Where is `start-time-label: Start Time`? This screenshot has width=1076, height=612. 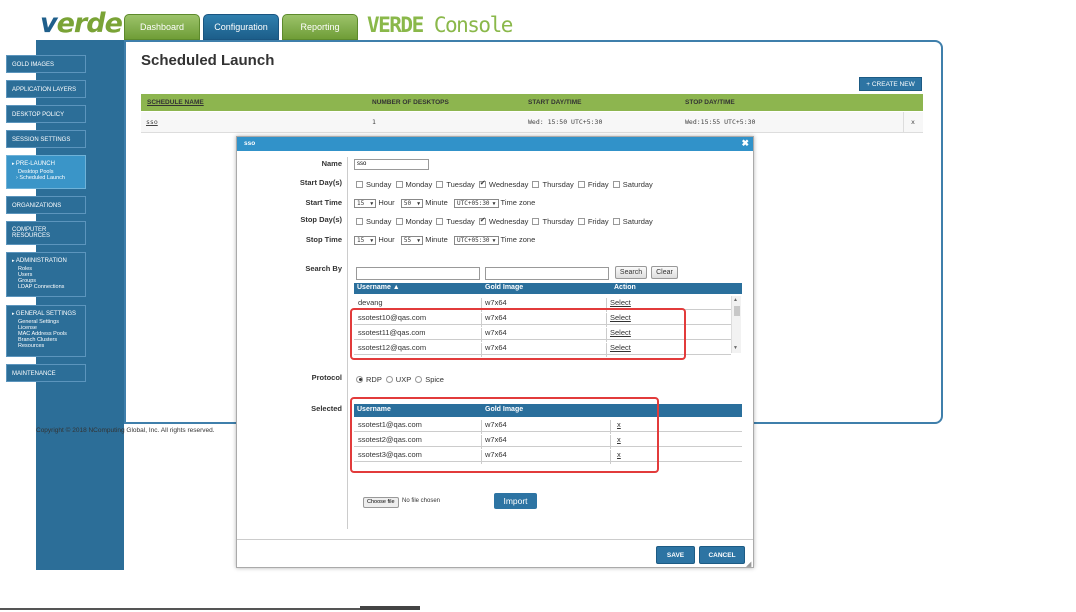 start-time-label: Start Time is located at coordinates (323, 202).